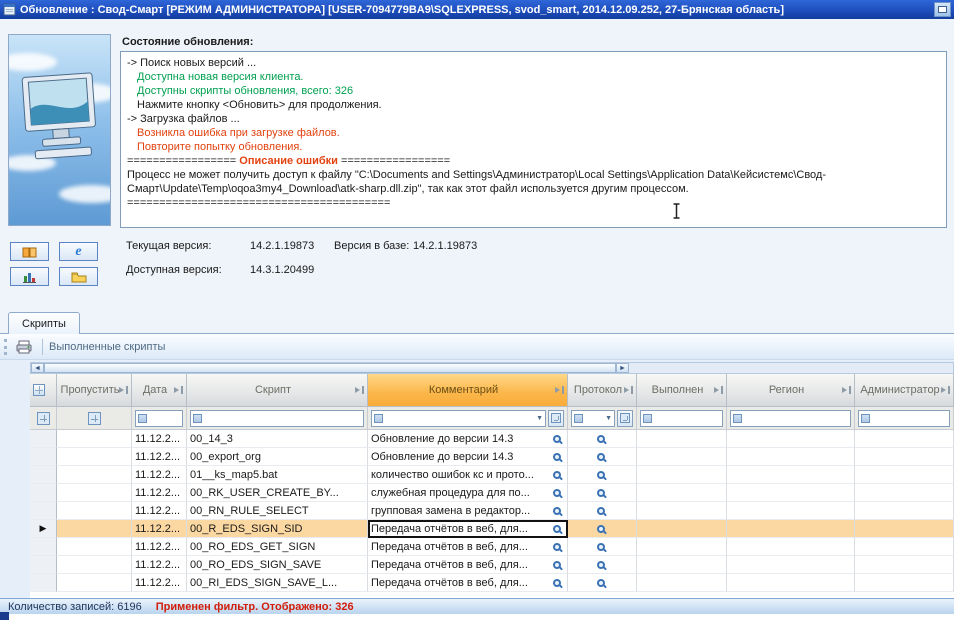  I want to click on cell-script: 00_RN_RULE_SELECT, so click(277, 511).